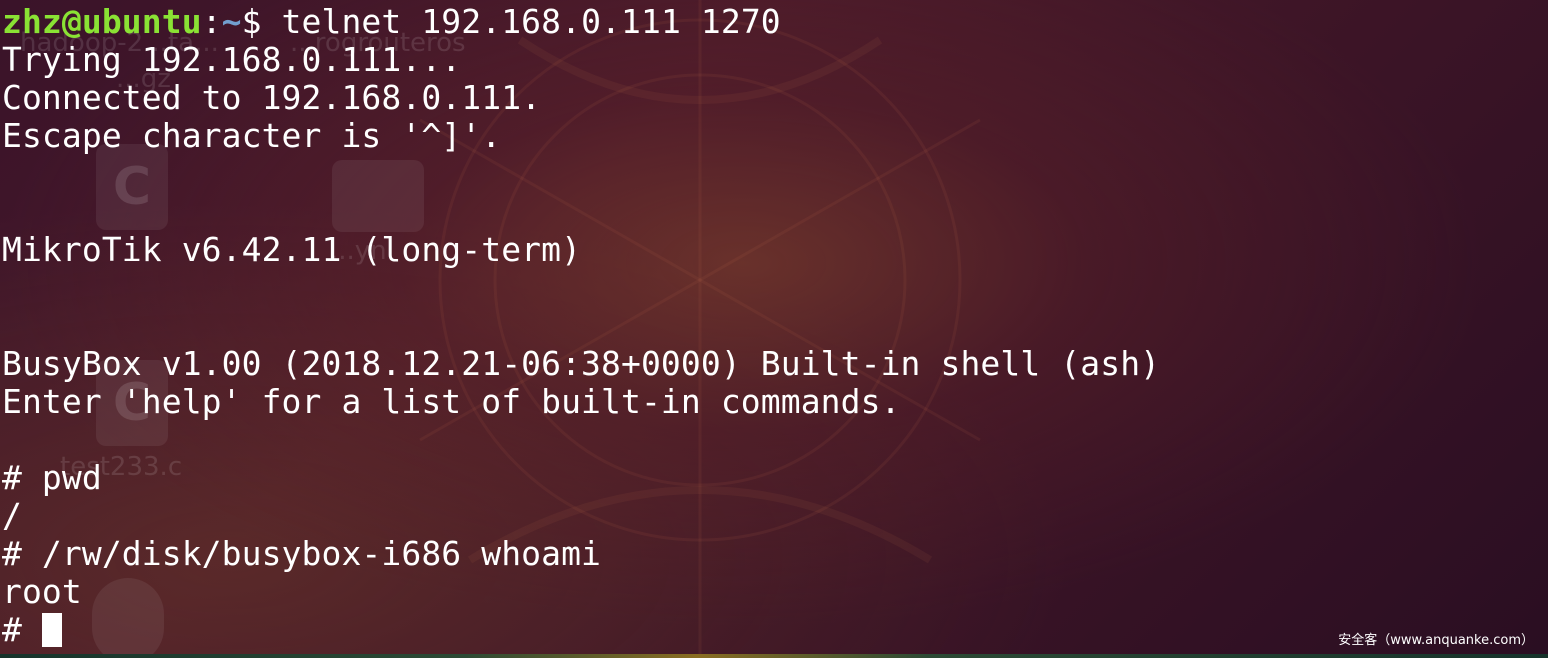 The width and height of the screenshot is (1548, 658). I want to click on output-line: Connected to 192.168.0.111., so click(272, 97).